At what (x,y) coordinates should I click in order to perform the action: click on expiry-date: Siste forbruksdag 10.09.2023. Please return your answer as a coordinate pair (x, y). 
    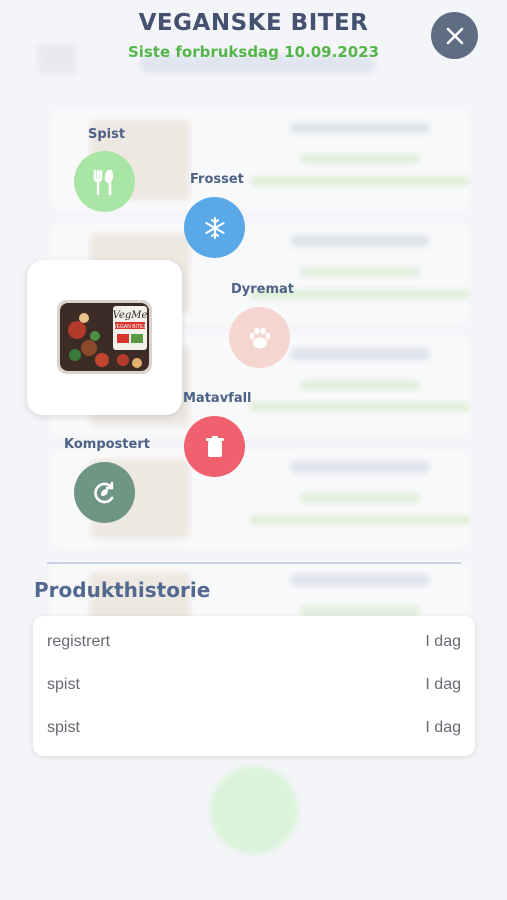
    Looking at the image, I should click on (253, 52).